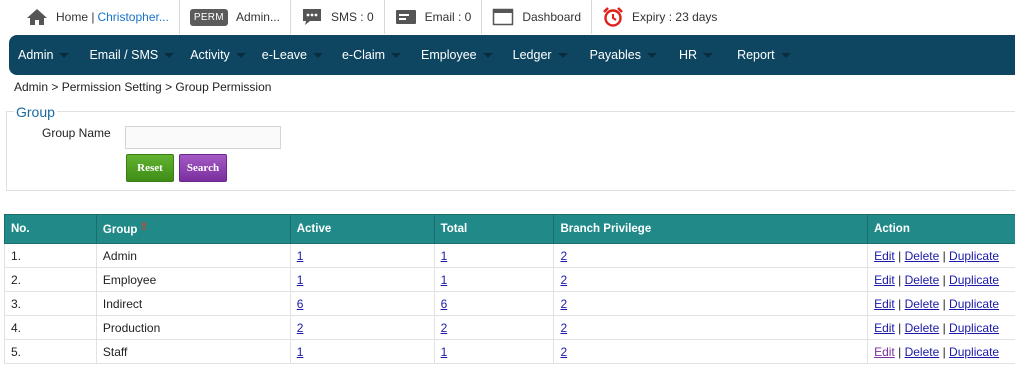 The height and width of the screenshot is (367, 1015). I want to click on total-count-cell: 1, so click(494, 279).